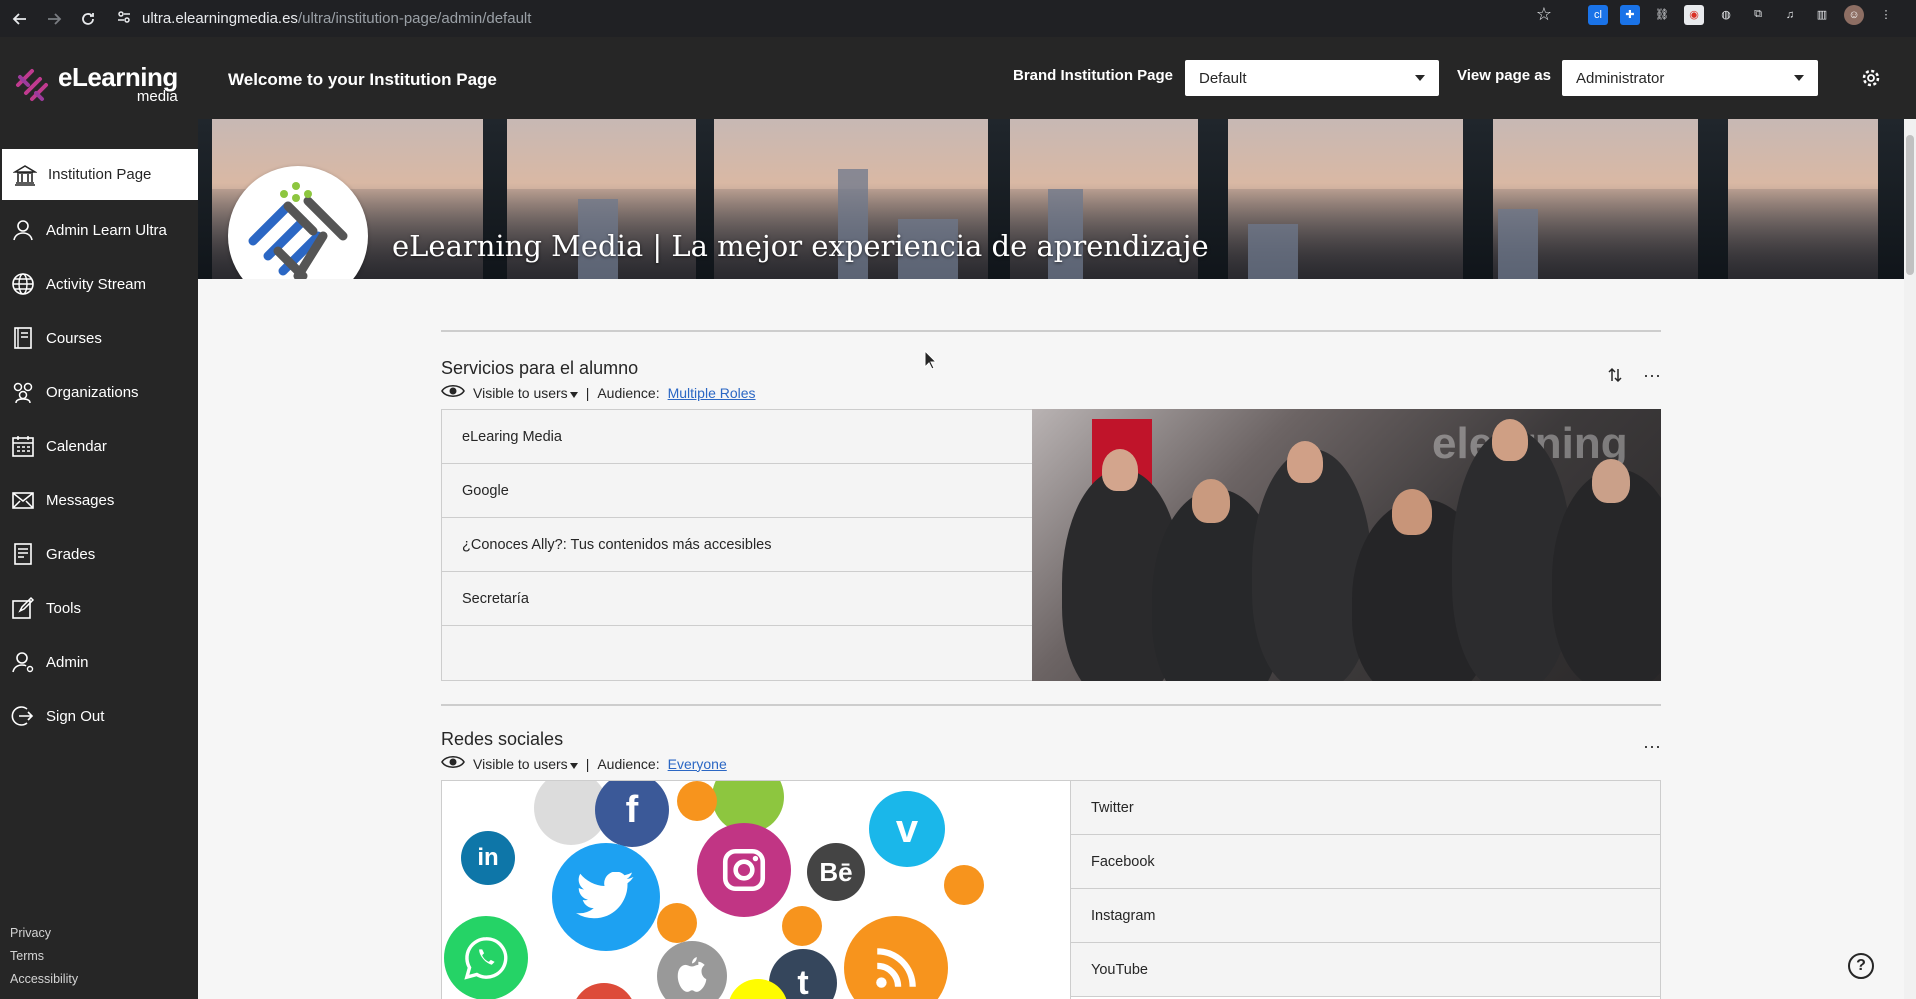  Describe the element at coordinates (1910, 205) in the screenshot. I see `scrollbar-thumb` at that location.